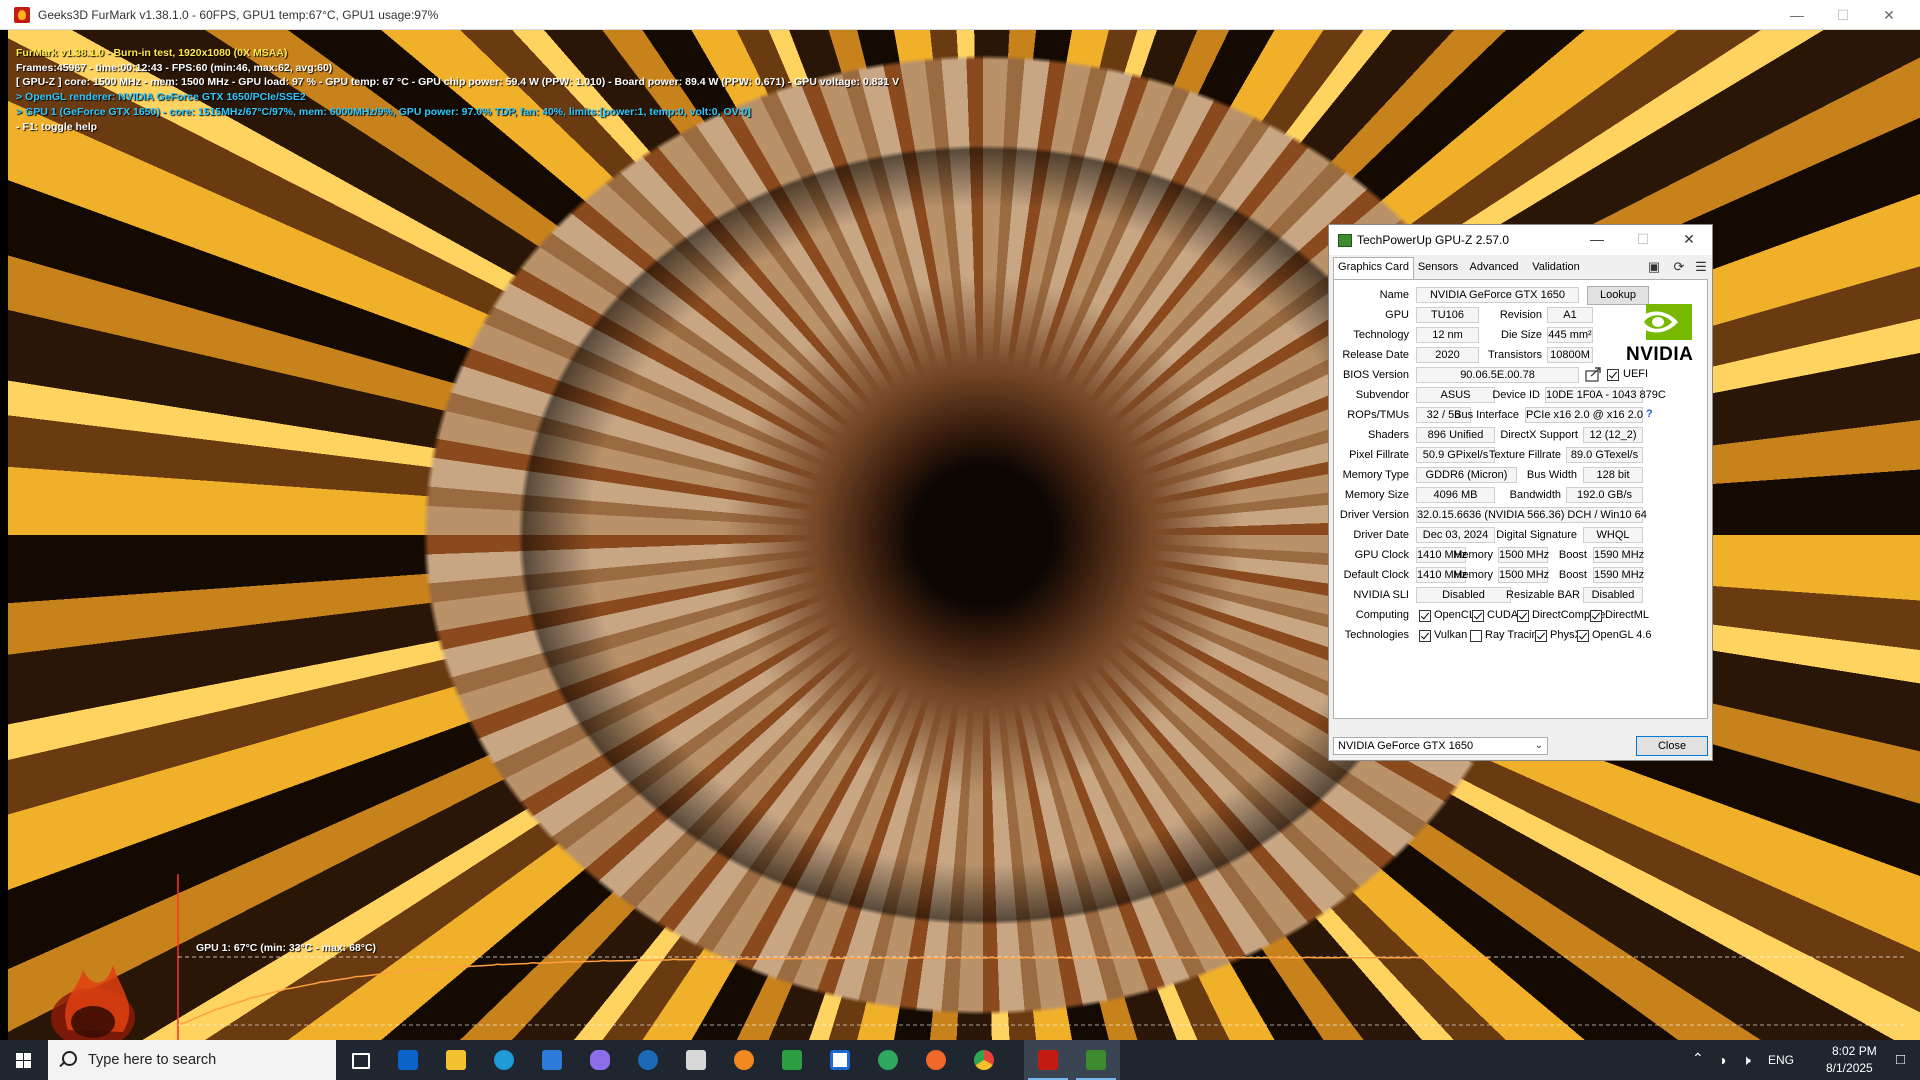  What do you see at coordinates (1535, 495) in the screenshot?
I see `label-bandwidth: Bandwidth` at bounding box center [1535, 495].